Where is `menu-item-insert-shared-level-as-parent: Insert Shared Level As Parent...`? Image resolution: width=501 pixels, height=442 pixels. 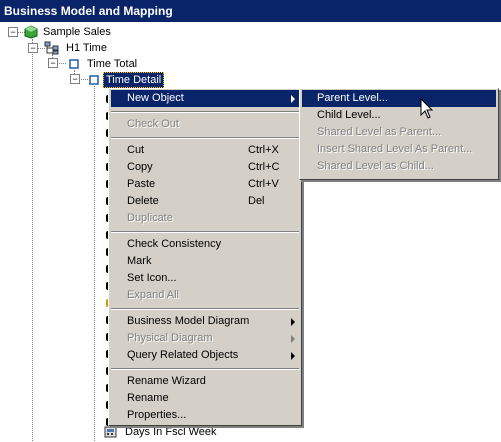 menu-item-insert-shared-level-as-parent: Insert Shared Level As Parent... is located at coordinates (394, 149).